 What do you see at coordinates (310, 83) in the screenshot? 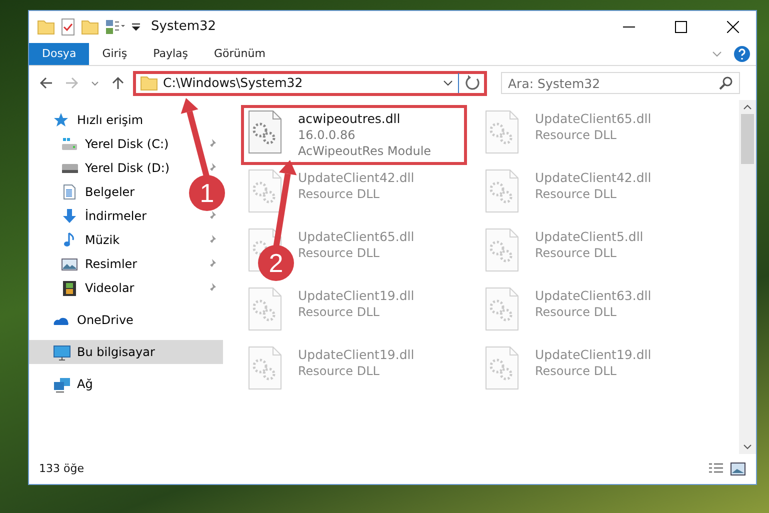
I see `address-field: C:\Windows\System32` at bounding box center [310, 83].